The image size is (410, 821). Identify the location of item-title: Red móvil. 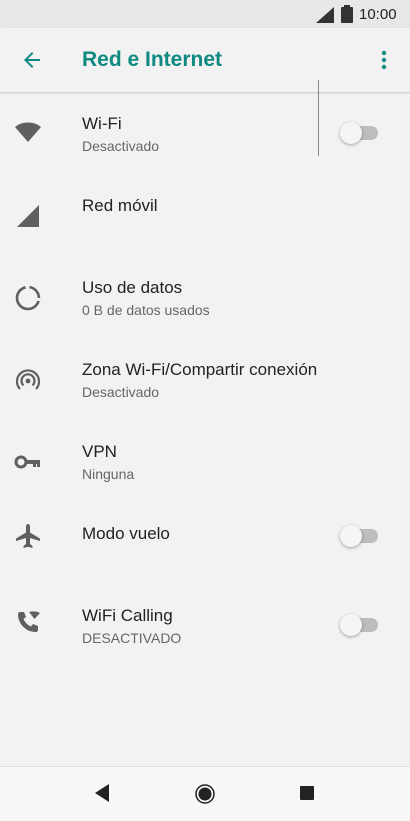
(120, 205).